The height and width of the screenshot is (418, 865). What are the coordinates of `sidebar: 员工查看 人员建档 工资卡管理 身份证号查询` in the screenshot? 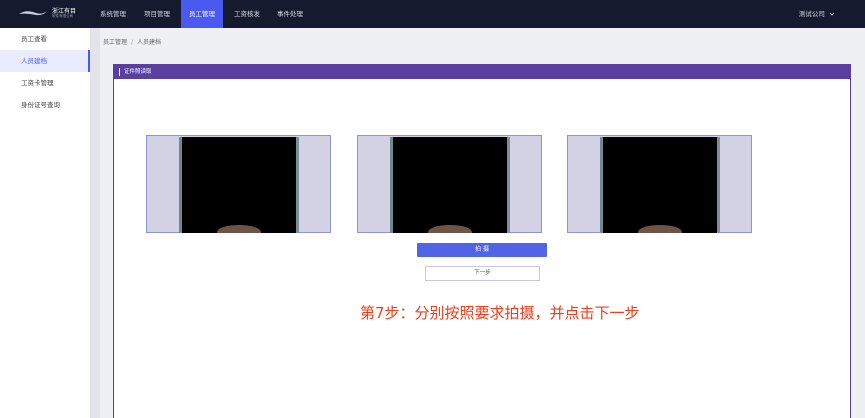 It's located at (45, 223).